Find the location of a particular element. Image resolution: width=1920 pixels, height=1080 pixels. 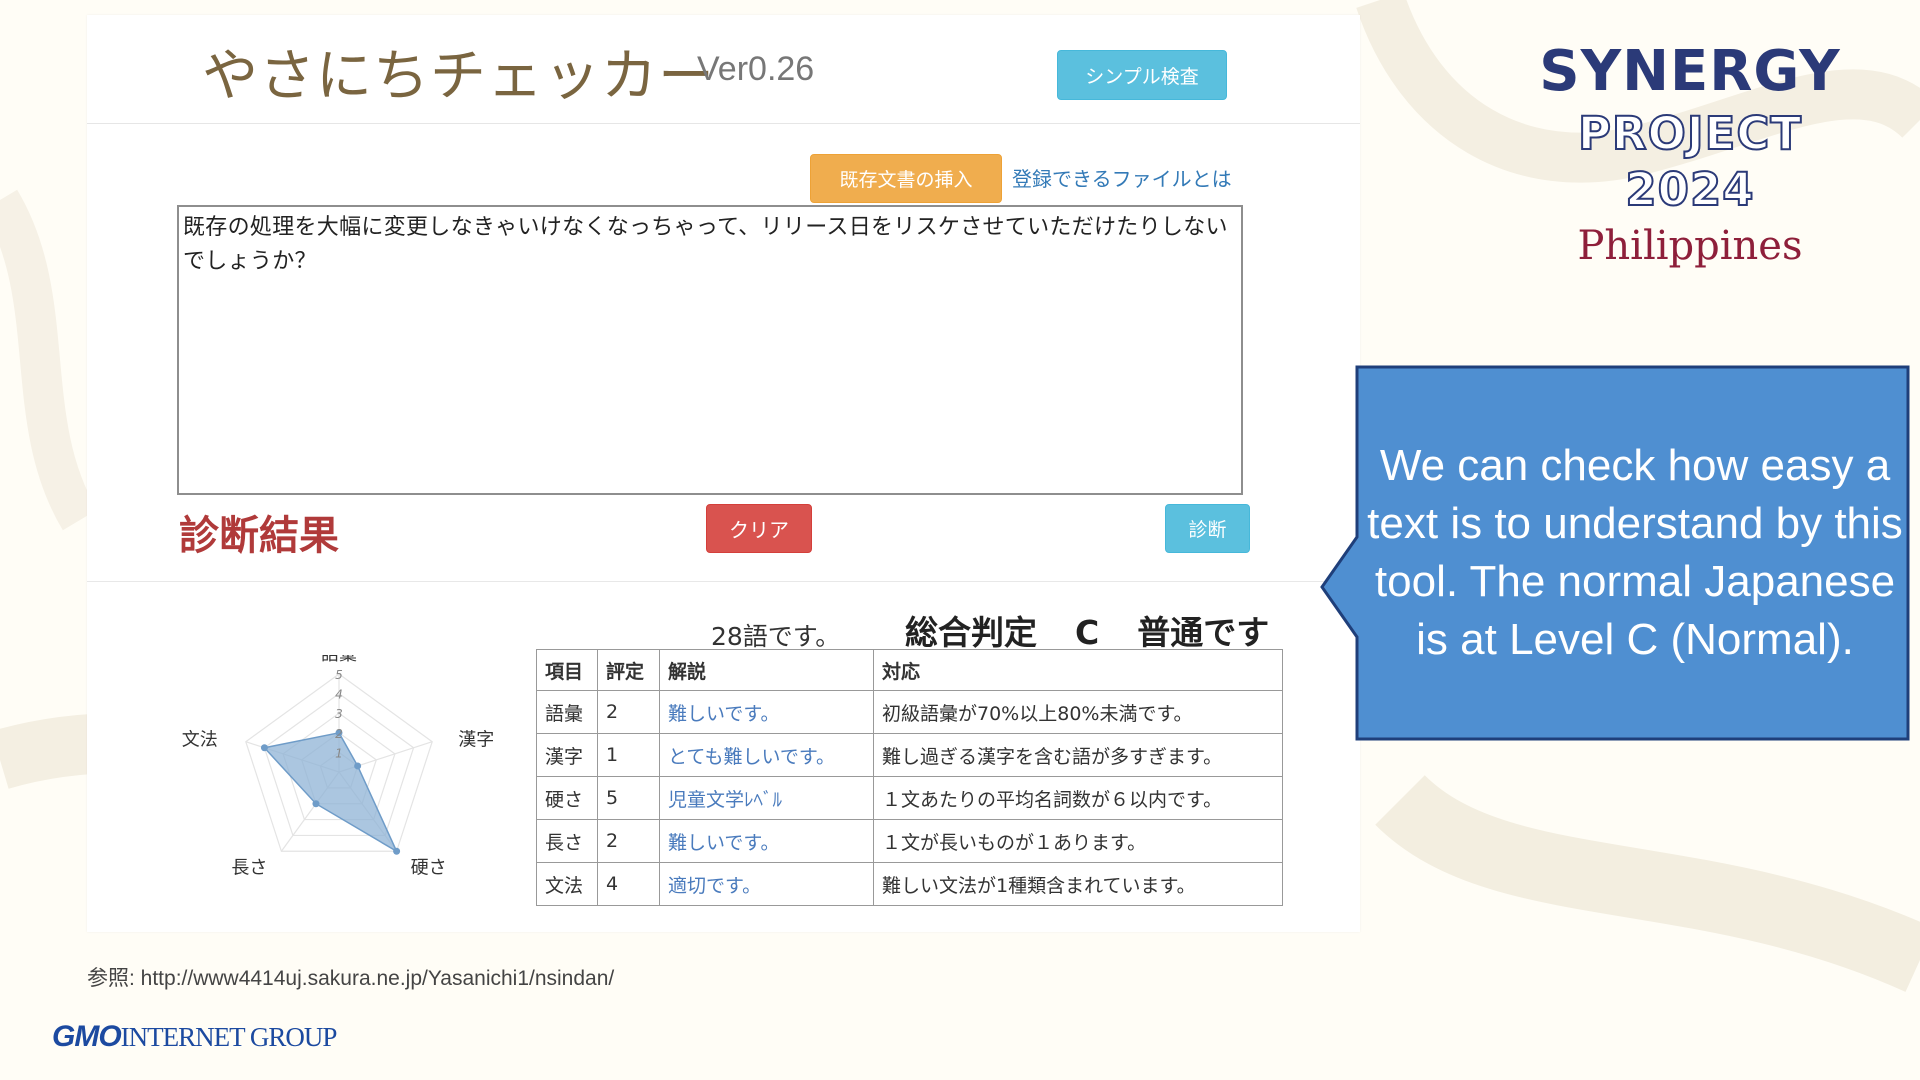

gmo-logo: GMOINTERNET GROUP is located at coordinates (195, 1037).